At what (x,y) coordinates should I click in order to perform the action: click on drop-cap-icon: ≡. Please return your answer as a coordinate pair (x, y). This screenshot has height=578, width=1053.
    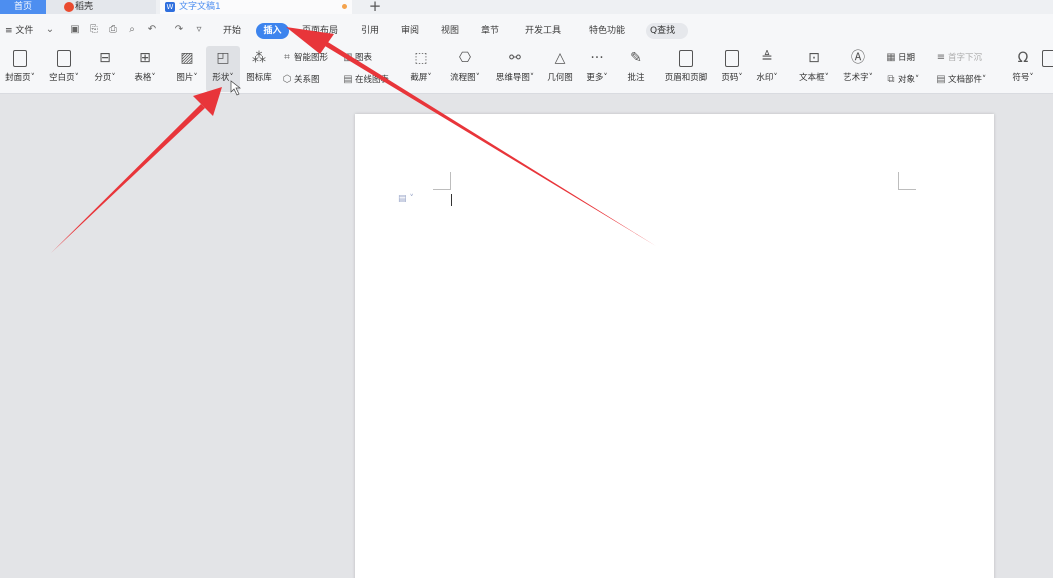
    Looking at the image, I should click on (941, 57).